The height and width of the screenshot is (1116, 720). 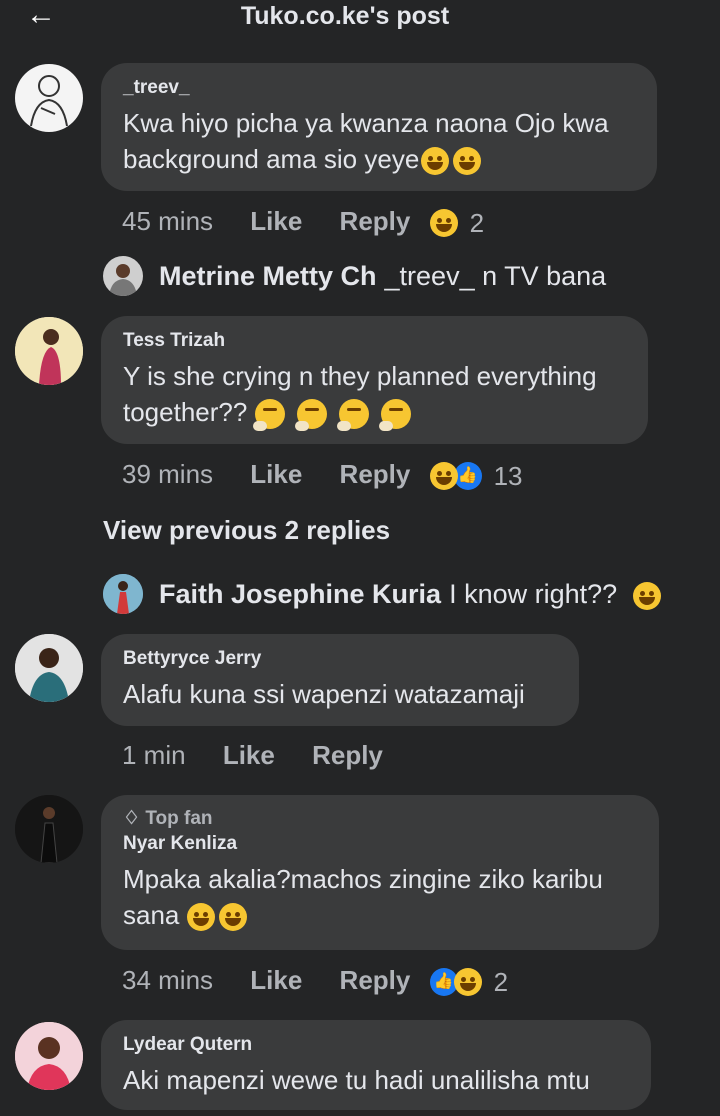 I want to click on reply-item: Faith Josephine Kuria I know right??, so click(x=410, y=594).